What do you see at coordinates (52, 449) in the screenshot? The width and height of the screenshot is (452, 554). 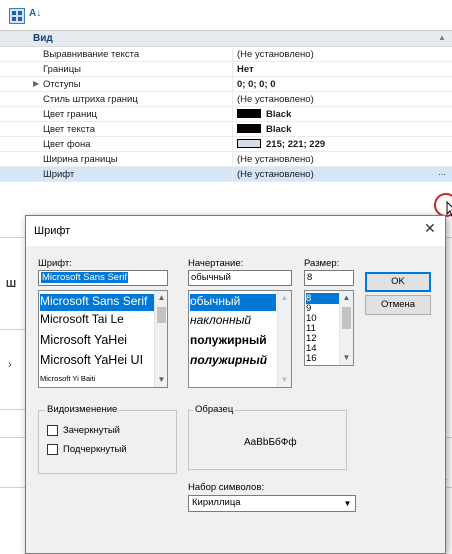 I see `underline-checkbox` at bounding box center [52, 449].